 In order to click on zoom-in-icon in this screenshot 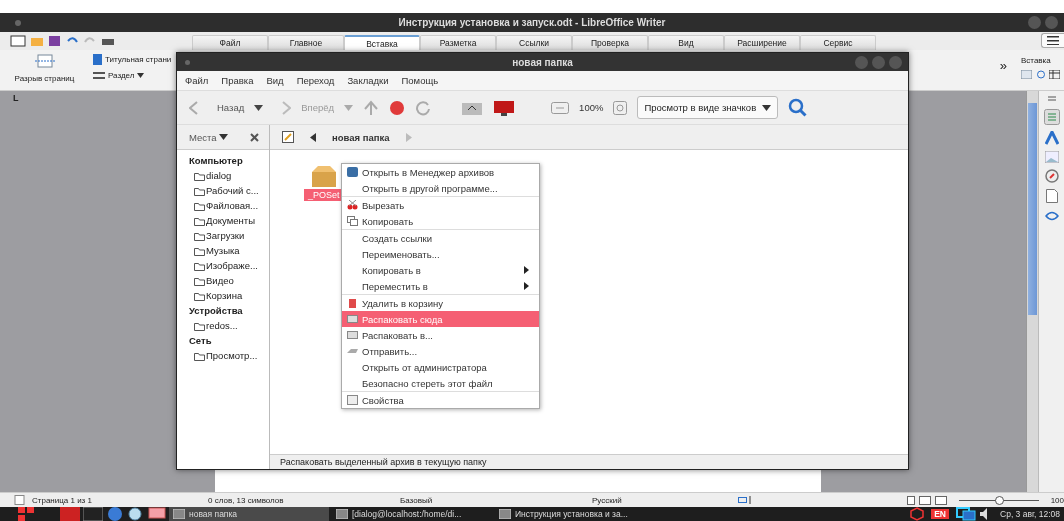, I will do `click(620, 107)`.